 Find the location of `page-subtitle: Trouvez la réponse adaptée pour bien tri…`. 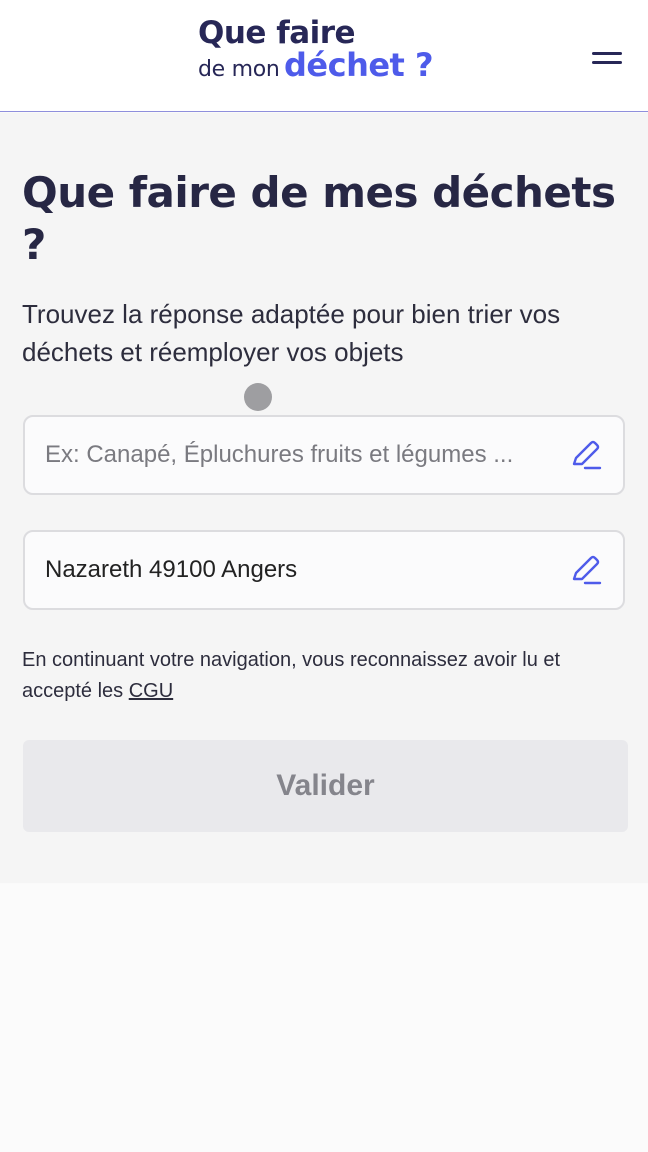

page-subtitle: Trouvez la réponse adaptée pour bien tri… is located at coordinates (291, 333).